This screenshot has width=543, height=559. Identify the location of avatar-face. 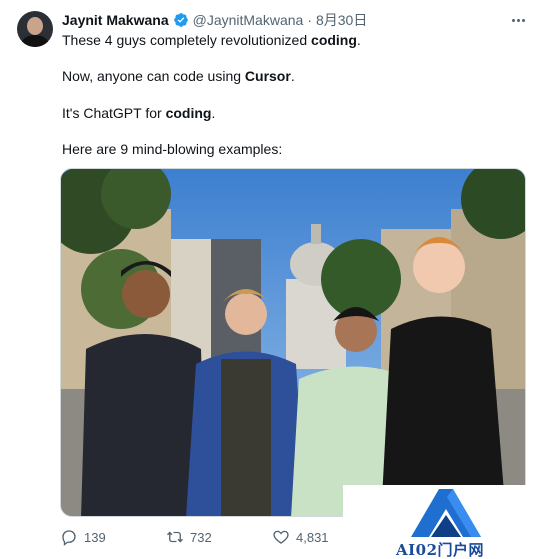
(35, 26).